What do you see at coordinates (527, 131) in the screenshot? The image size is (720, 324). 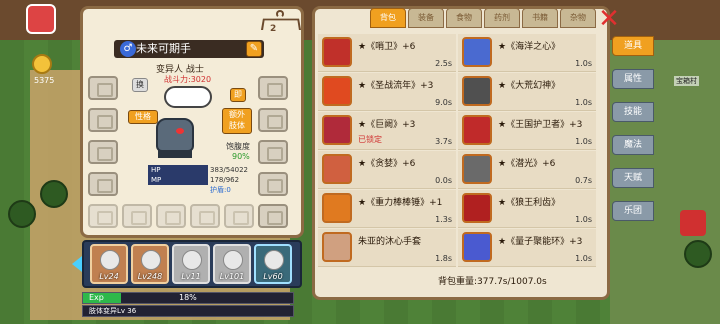 I see `inventory-item: ★《王国护卫者》+3 1.0s` at bounding box center [527, 131].